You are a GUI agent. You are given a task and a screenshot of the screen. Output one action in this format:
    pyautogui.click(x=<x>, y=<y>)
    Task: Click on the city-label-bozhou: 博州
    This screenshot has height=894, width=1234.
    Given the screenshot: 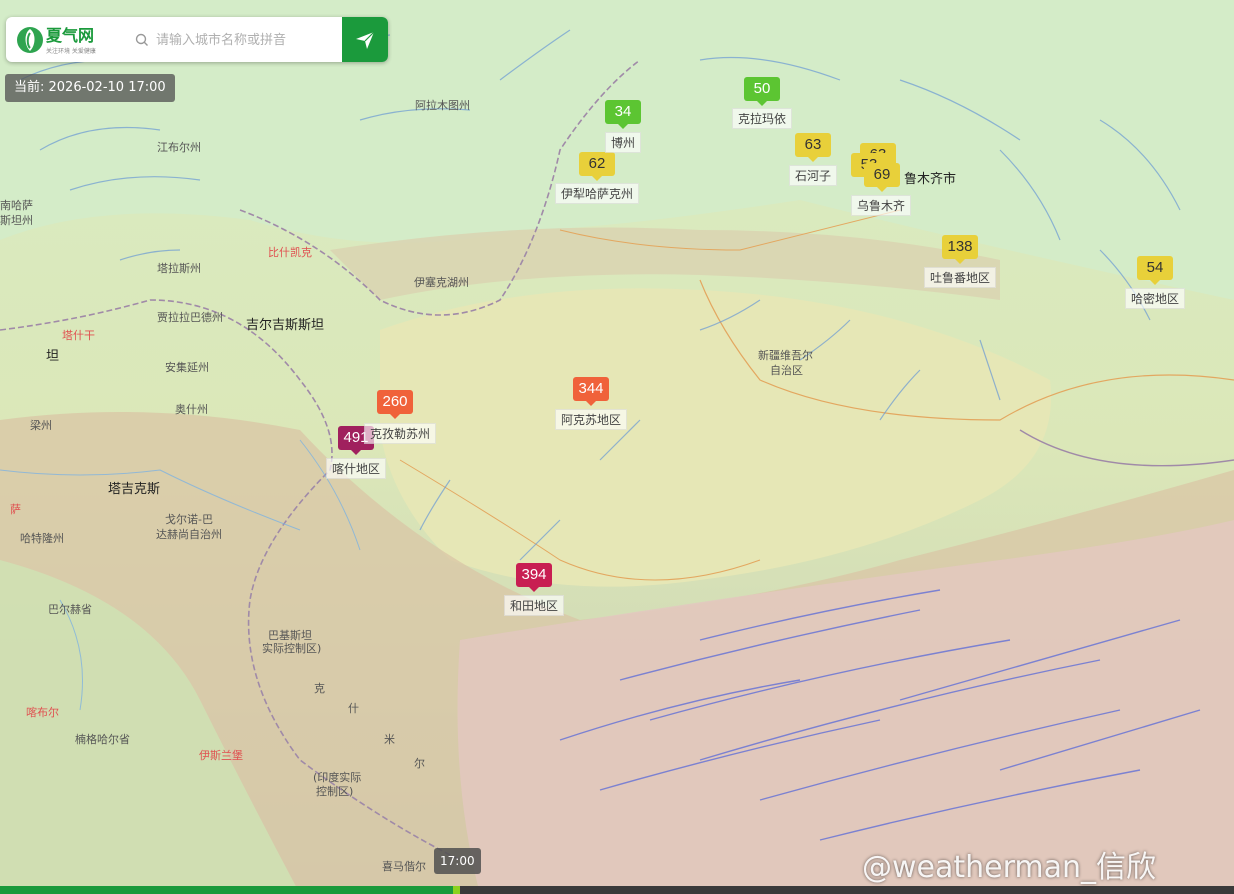 What is the action you would take?
    pyautogui.click(x=623, y=142)
    